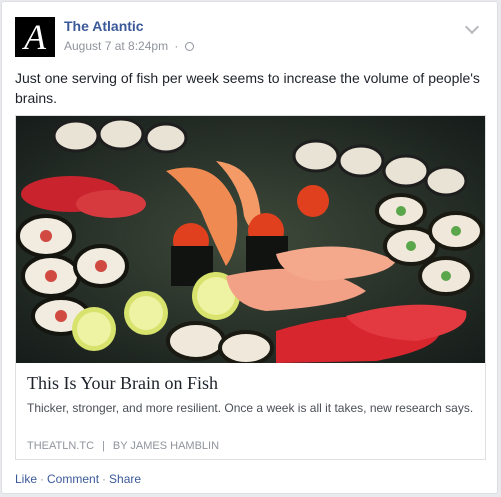  I want to click on post-header: A The Atlantic August 7 at 8:24pm ·, so click(250, 36).